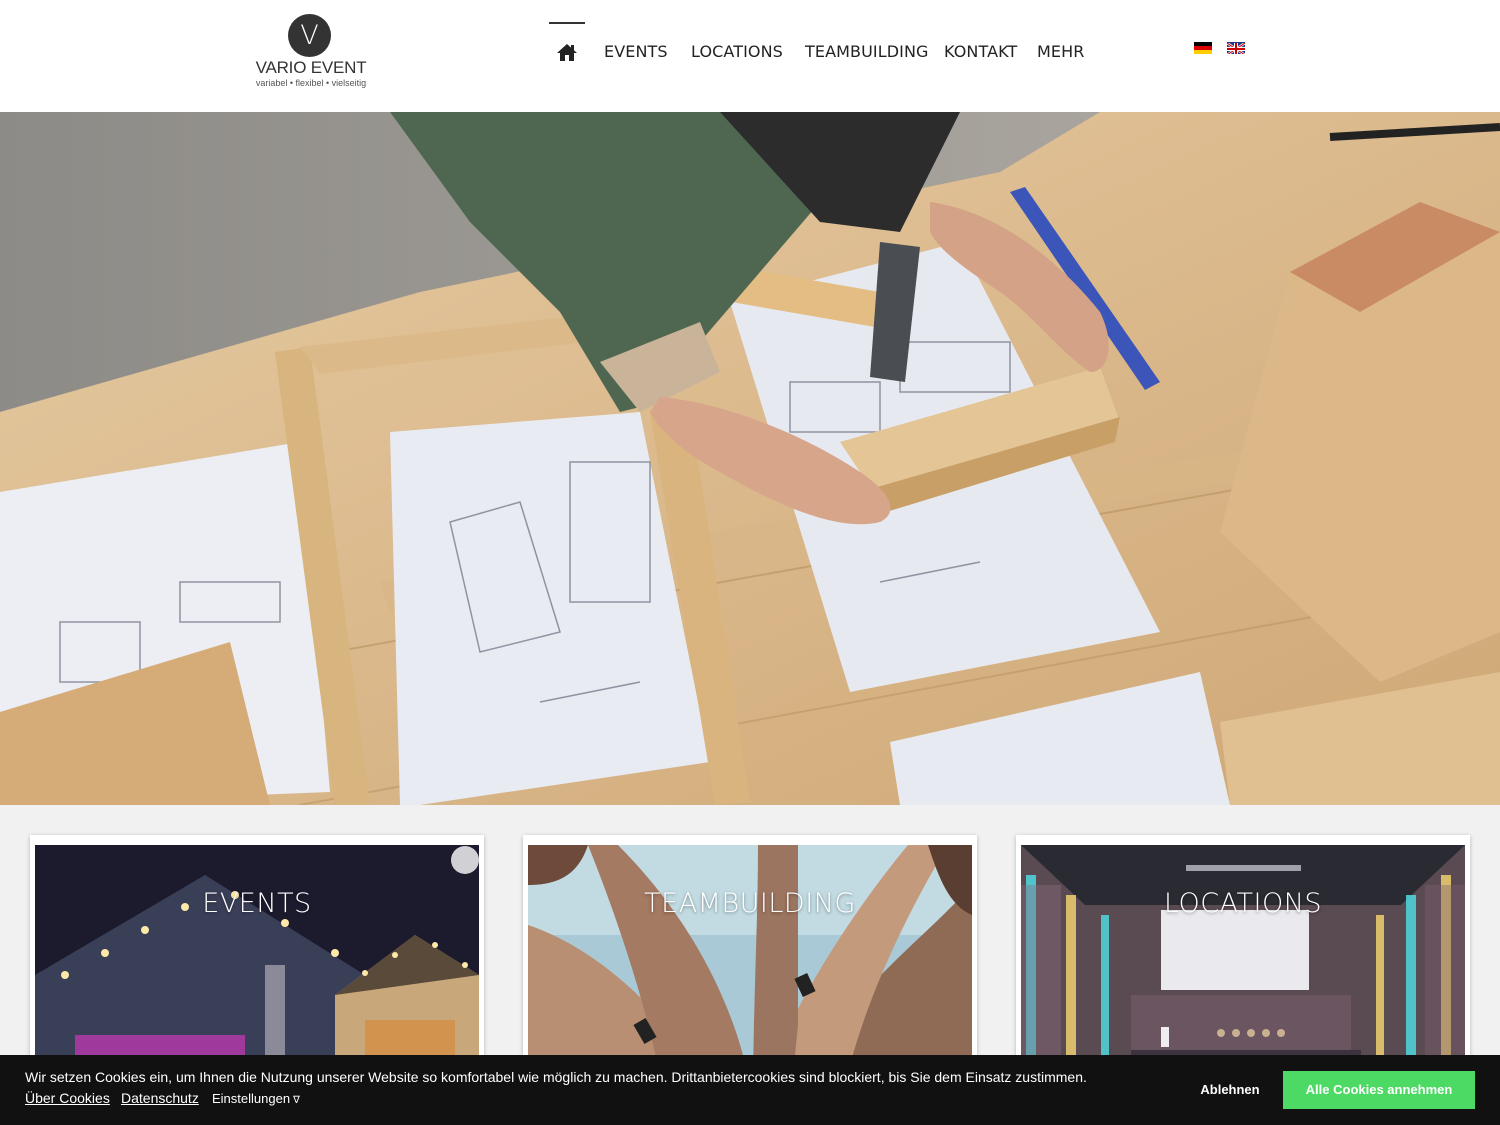 This screenshot has height=1125, width=1500. Describe the element at coordinates (980, 51) in the screenshot. I see `nav-kontakt: KONTAKT` at that location.